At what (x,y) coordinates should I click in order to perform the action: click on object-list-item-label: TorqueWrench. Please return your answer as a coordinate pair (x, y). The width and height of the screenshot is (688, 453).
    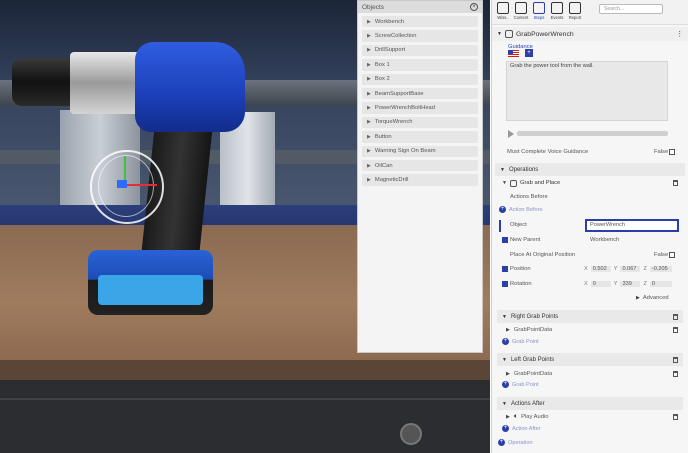
    Looking at the image, I should click on (393, 122).